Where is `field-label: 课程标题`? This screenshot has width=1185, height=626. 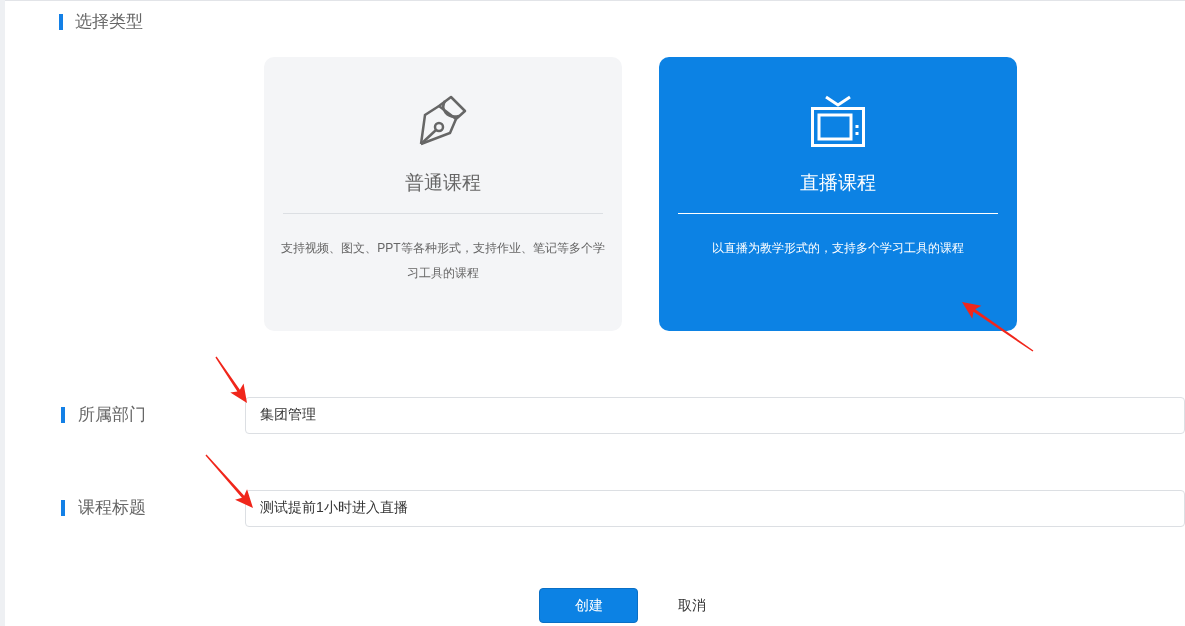 field-label: 课程标题 is located at coordinates (112, 508).